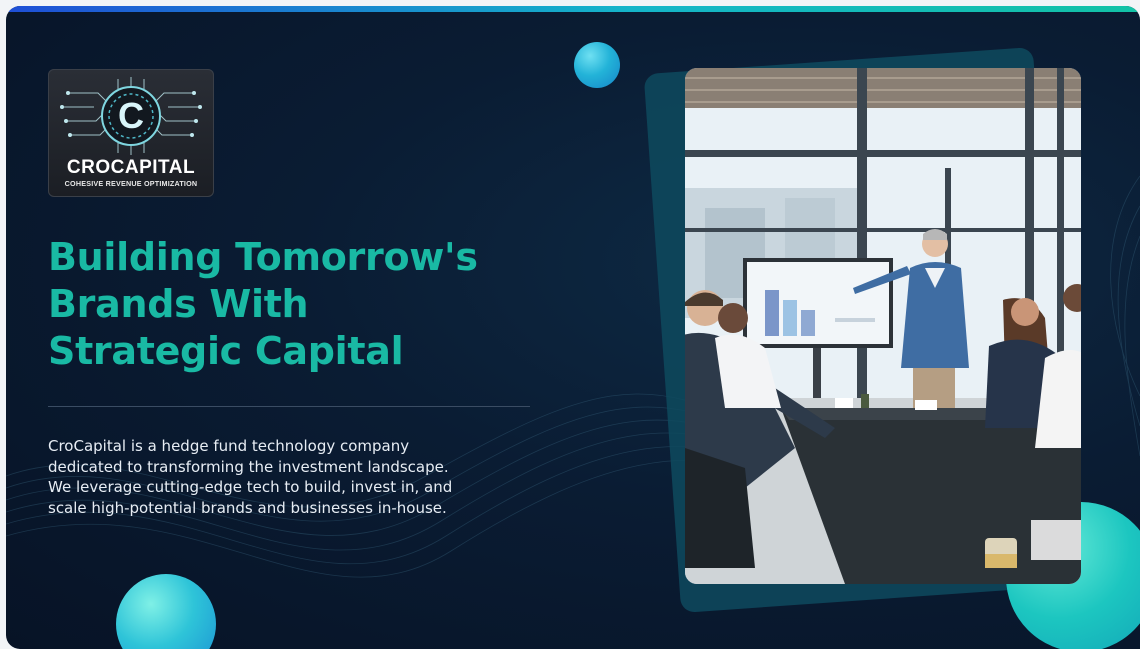 This screenshot has width=1140, height=649. What do you see at coordinates (131, 167) in the screenshot?
I see `brand-name: CROCAPITAL` at bounding box center [131, 167].